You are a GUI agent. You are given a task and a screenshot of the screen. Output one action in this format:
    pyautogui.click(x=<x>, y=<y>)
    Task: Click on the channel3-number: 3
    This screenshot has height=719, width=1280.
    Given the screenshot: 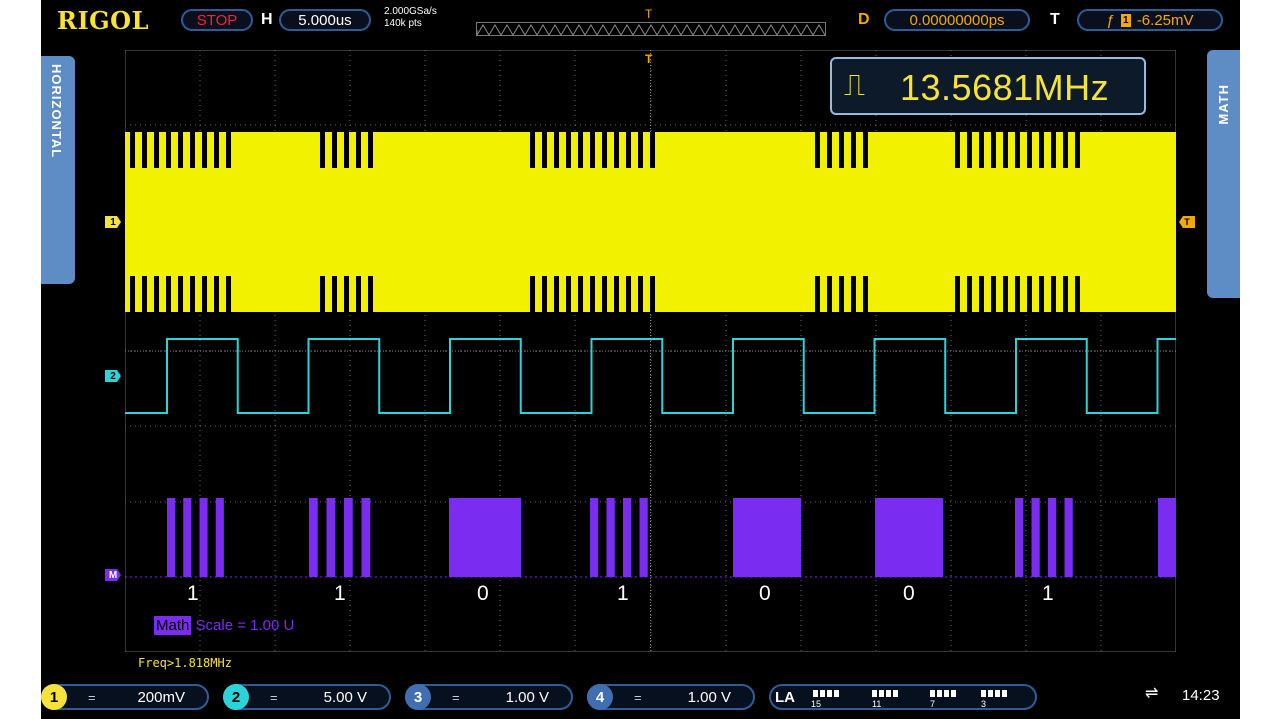 What is the action you would take?
    pyautogui.click(x=418, y=697)
    